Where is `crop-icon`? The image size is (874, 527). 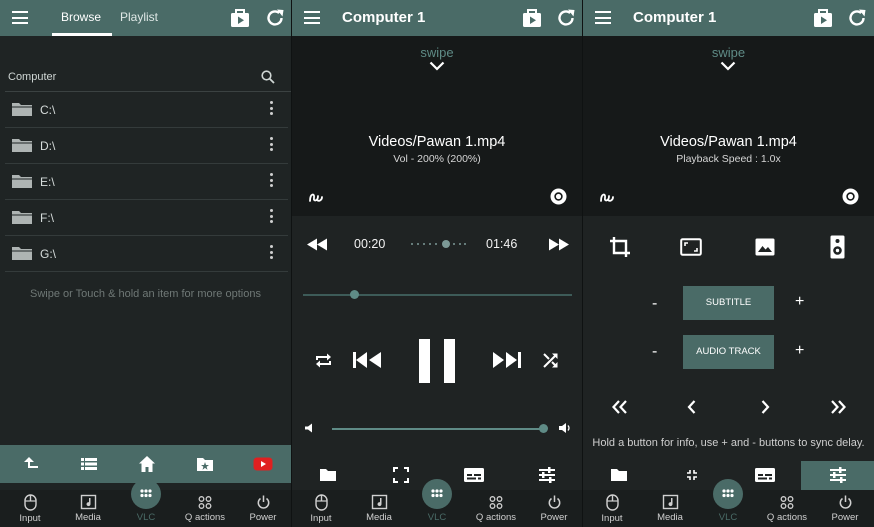
crop-icon is located at coordinates (620, 247).